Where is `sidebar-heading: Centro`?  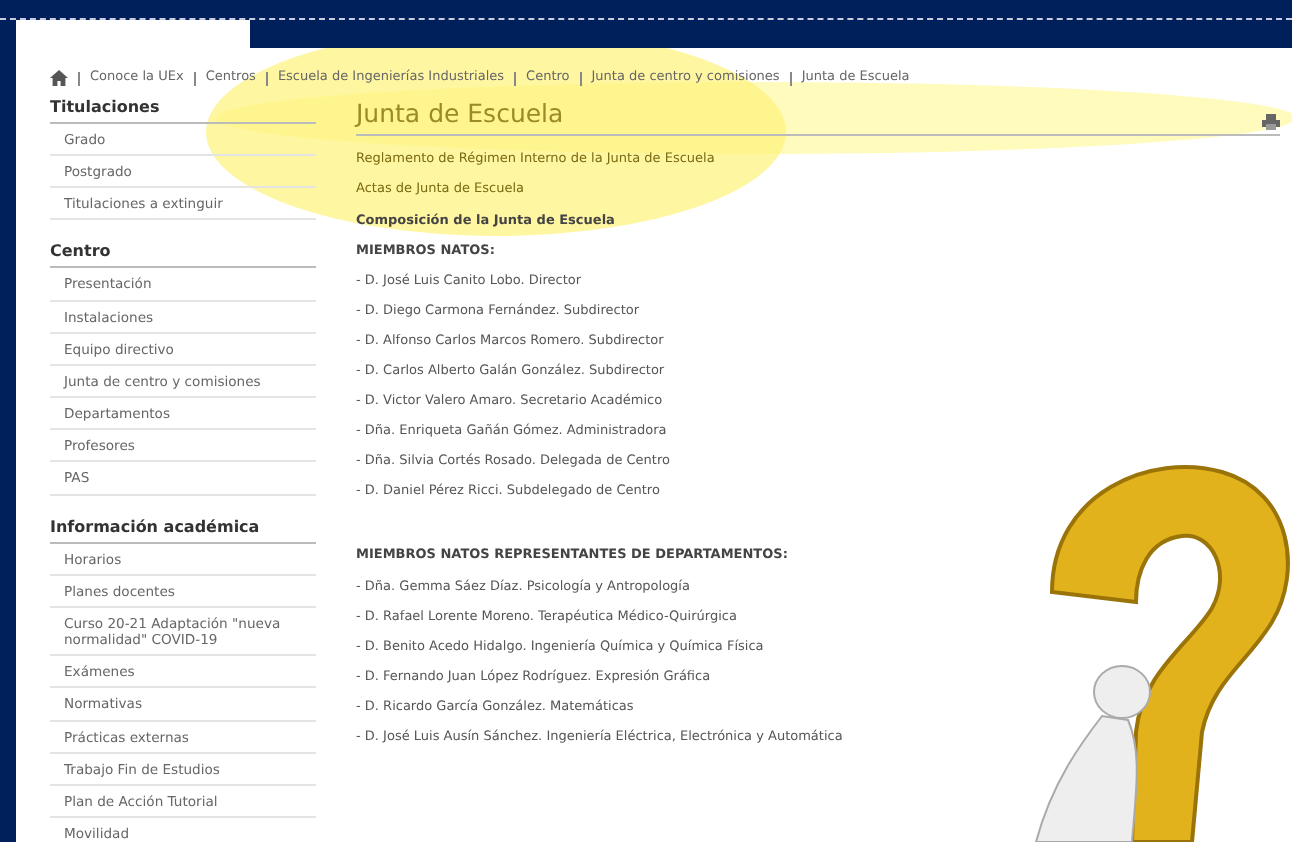 sidebar-heading: Centro is located at coordinates (183, 254).